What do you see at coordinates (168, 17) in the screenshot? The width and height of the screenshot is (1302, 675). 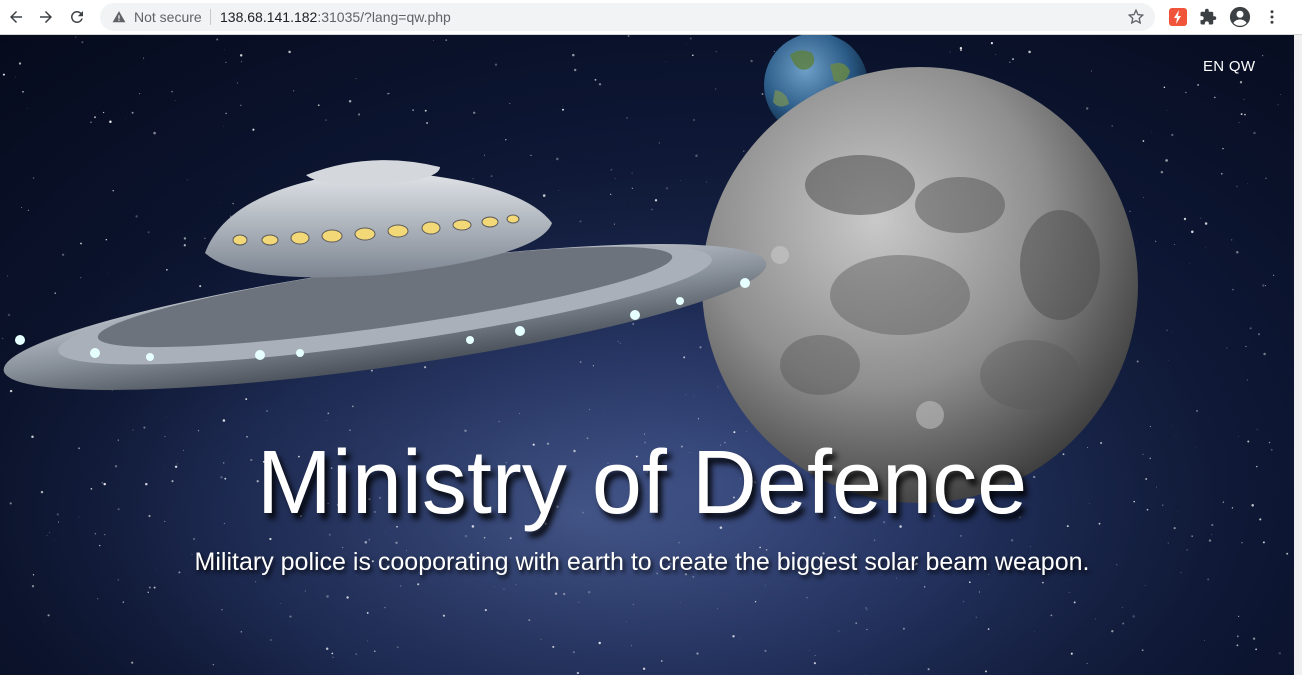 I see `security-label: Not secure` at bounding box center [168, 17].